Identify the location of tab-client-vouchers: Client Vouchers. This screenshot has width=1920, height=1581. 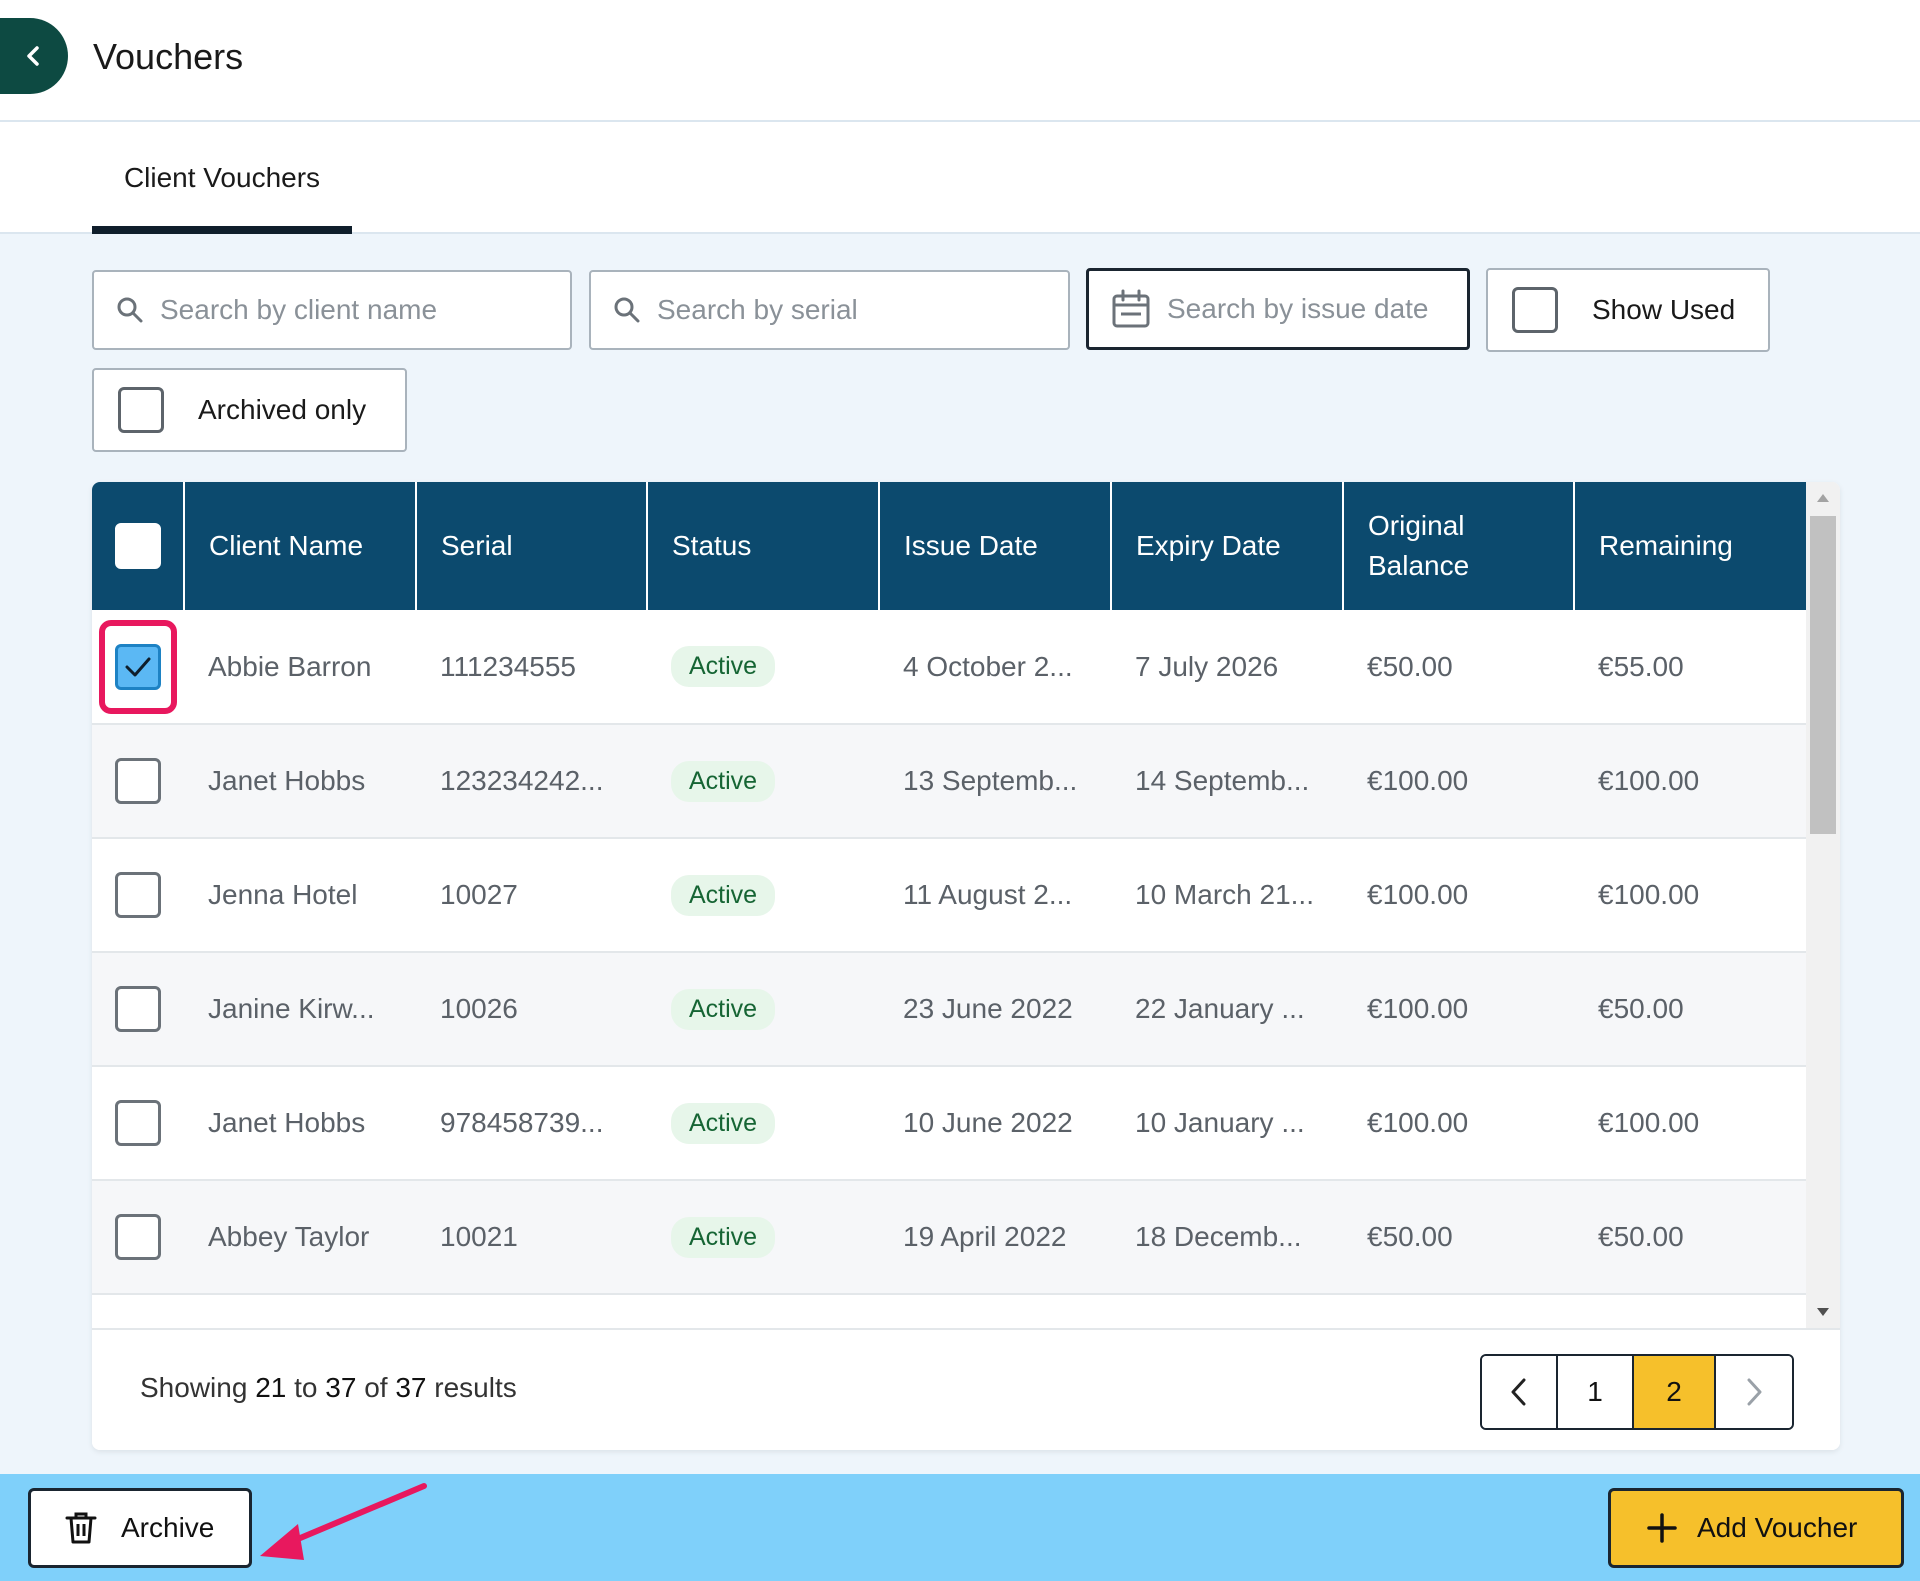
(222, 178).